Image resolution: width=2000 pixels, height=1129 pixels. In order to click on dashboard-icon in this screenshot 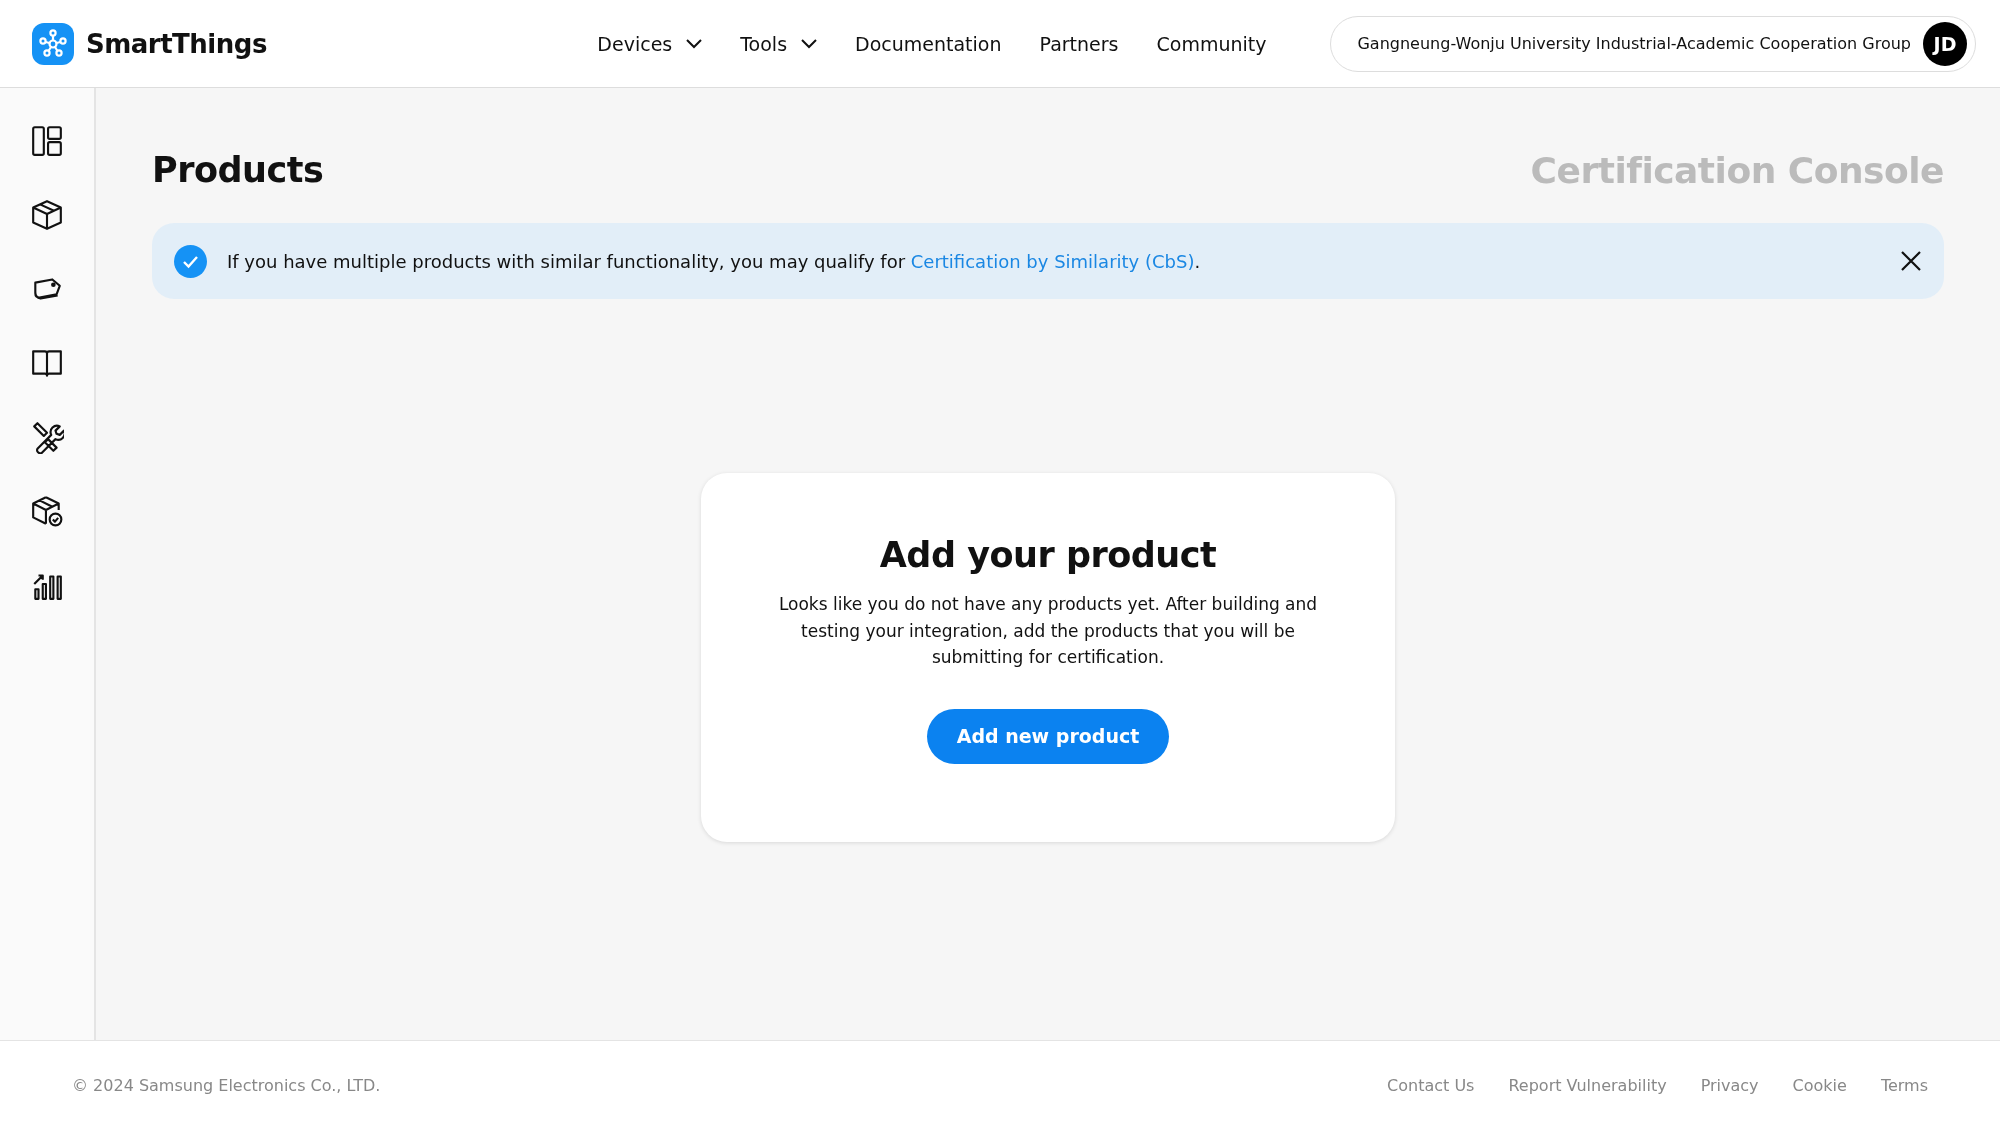, I will do `click(47, 141)`.